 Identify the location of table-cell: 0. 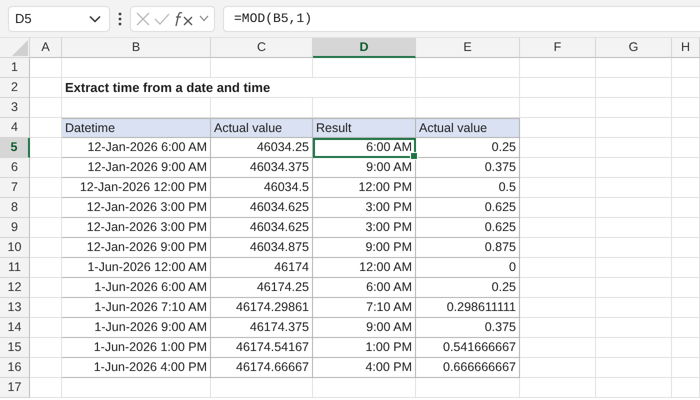
(468, 268).